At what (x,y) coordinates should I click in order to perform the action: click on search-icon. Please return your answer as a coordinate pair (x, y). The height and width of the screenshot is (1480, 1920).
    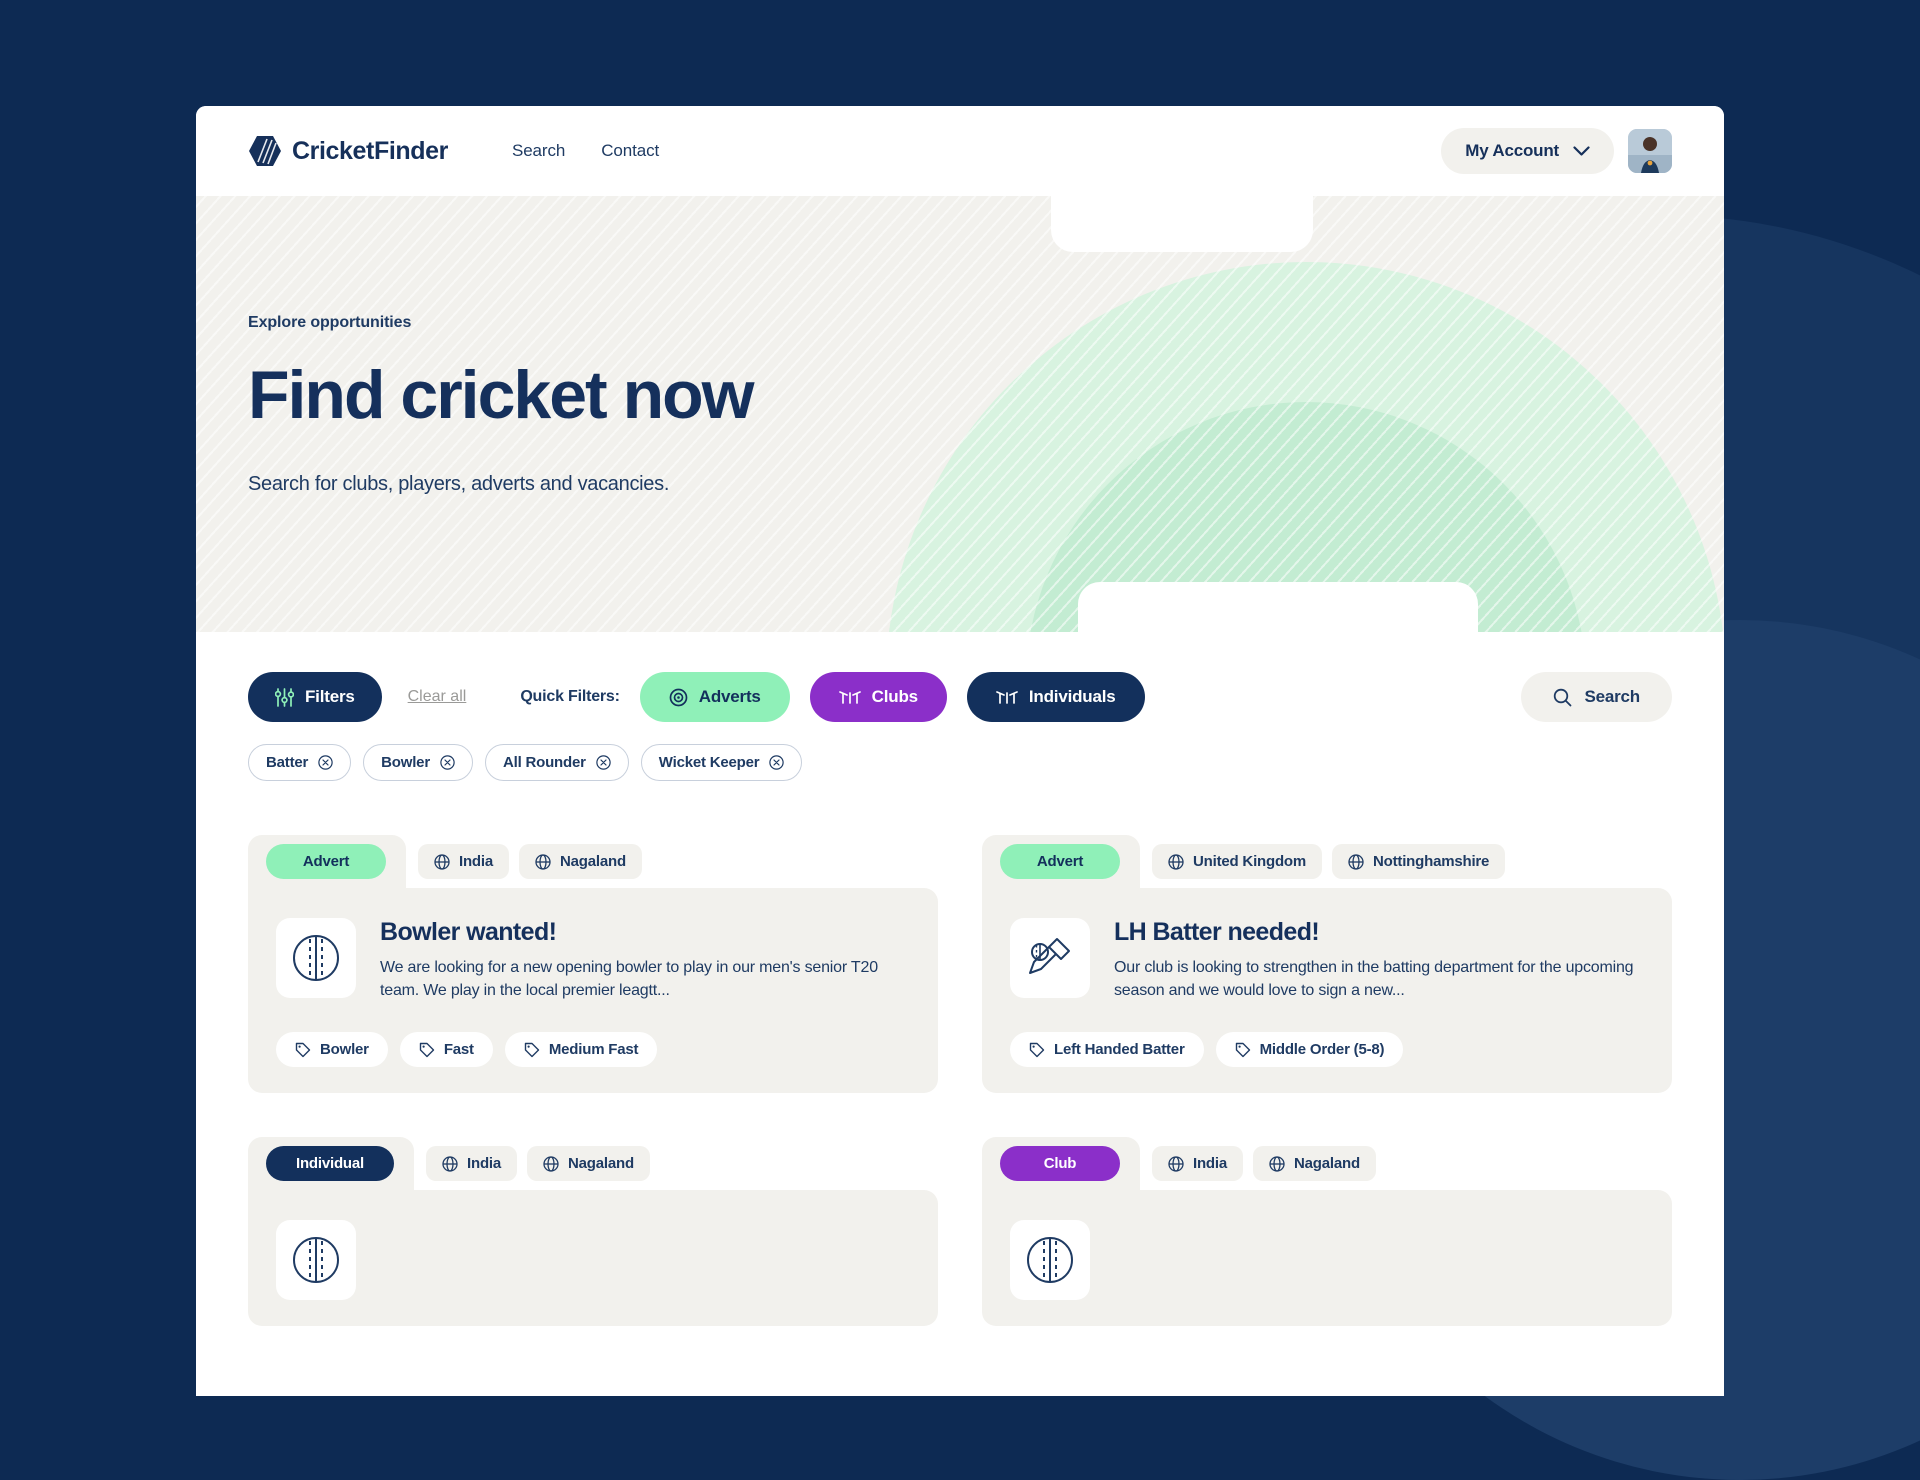
    Looking at the image, I should click on (1563, 697).